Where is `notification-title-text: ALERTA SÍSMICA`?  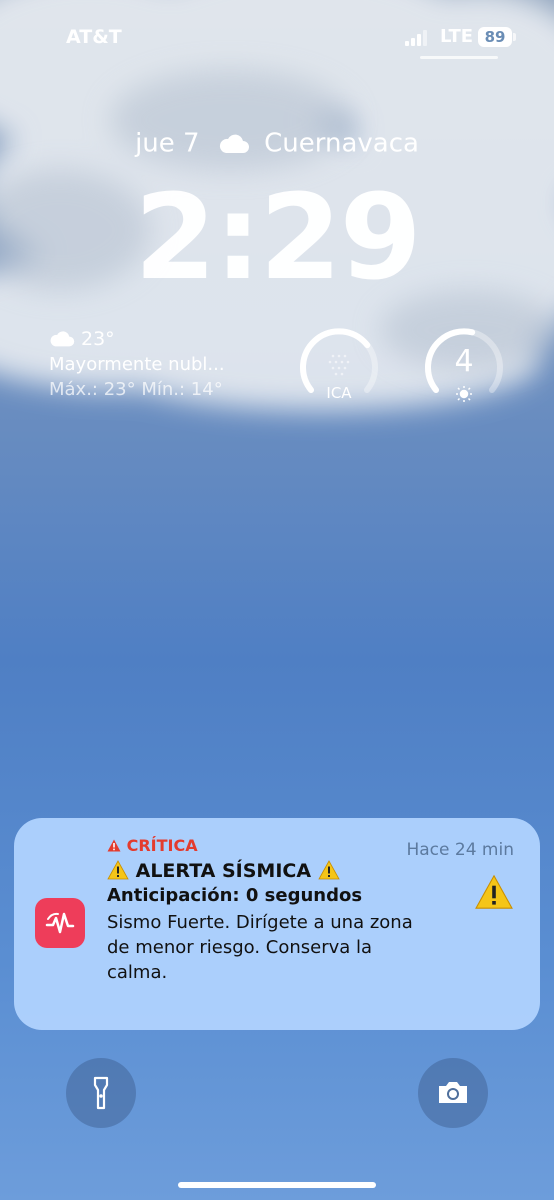 notification-title-text: ALERTA SÍSMICA is located at coordinates (223, 871).